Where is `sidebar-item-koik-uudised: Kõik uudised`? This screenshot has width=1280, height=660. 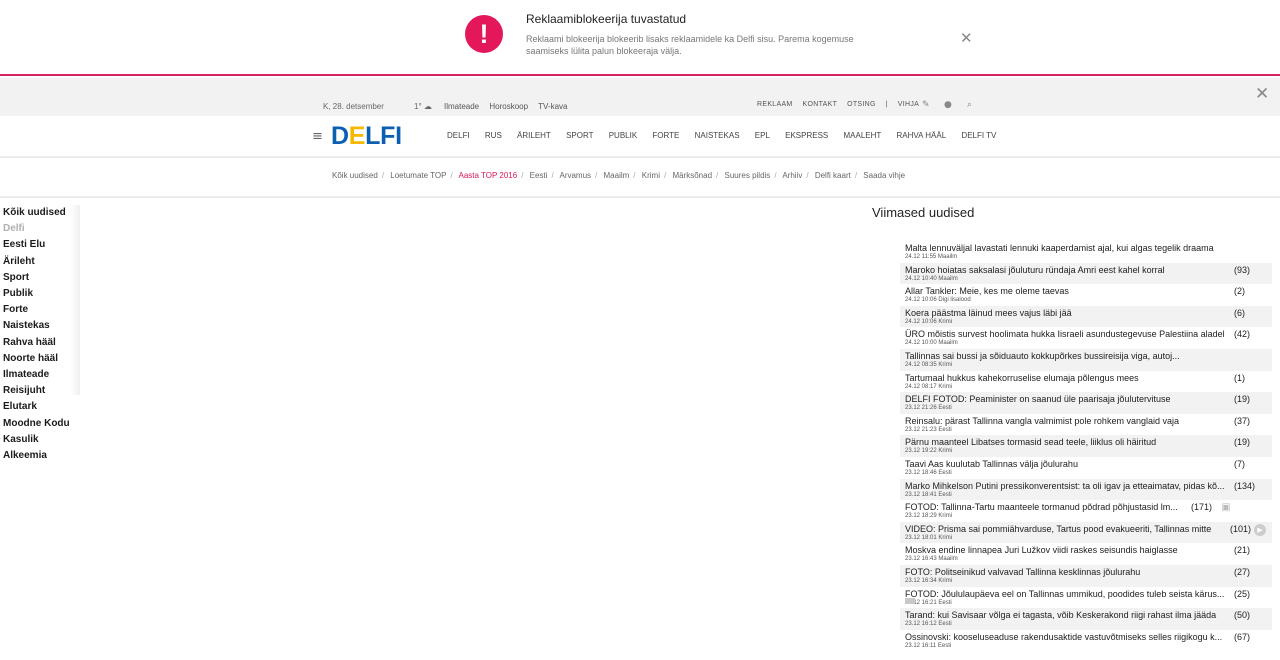 sidebar-item-koik-uudised: Kõik uudised is located at coordinates (36, 213).